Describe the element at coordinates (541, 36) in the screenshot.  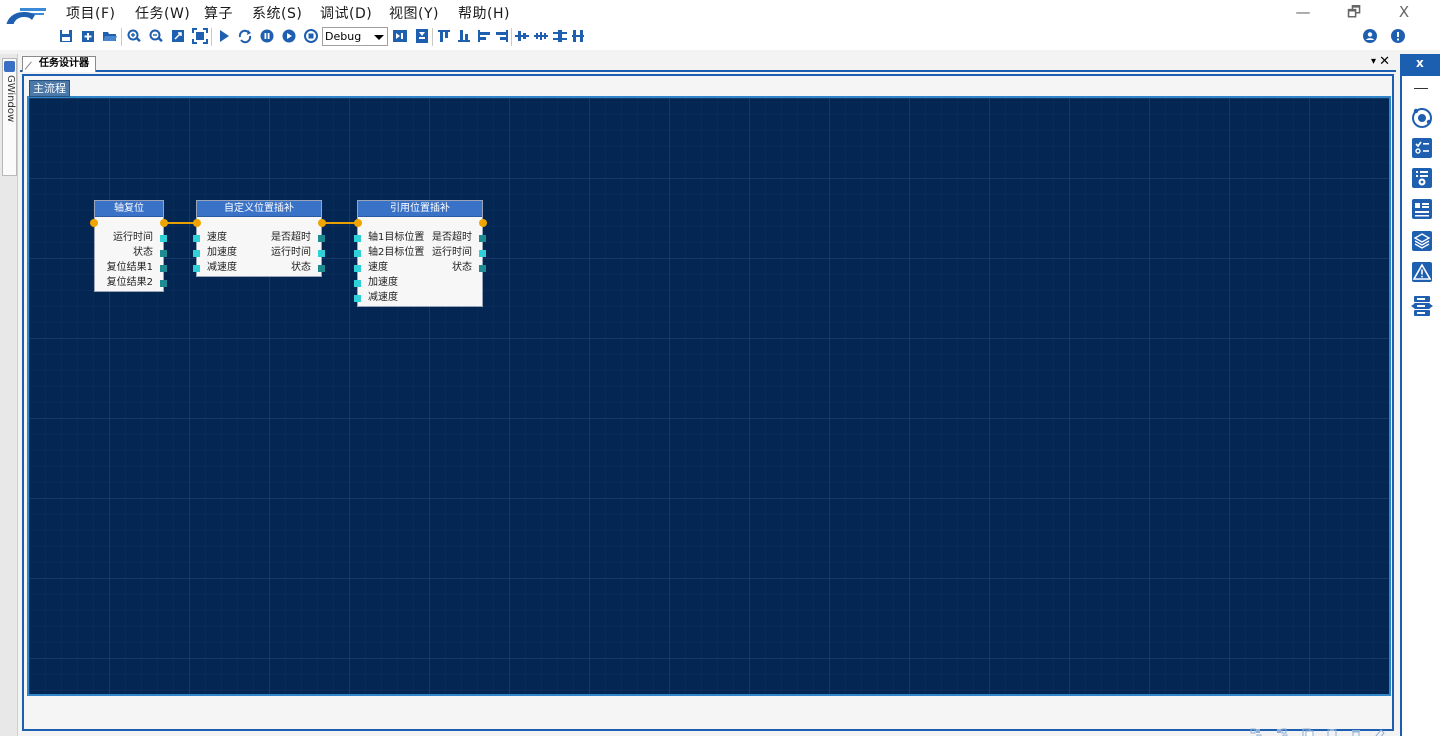
I see `center-v-icon` at that location.